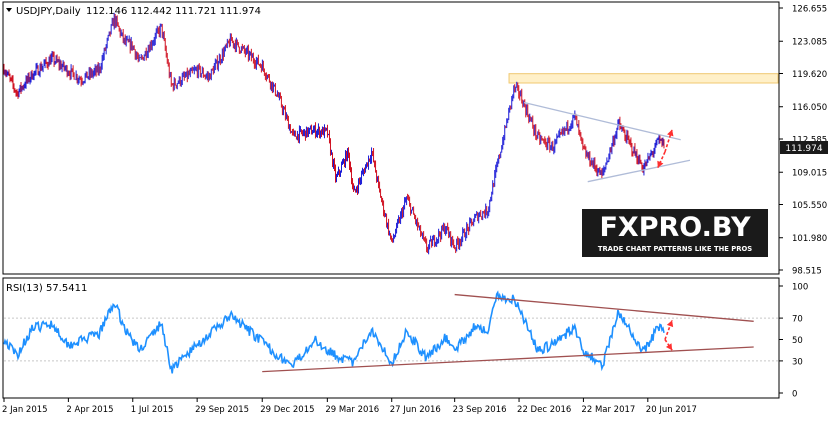 This screenshot has width=830, height=424. What do you see at coordinates (48, 11) in the screenshot?
I see `symbol-label: USDJPY,Daily` at bounding box center [48, 11].